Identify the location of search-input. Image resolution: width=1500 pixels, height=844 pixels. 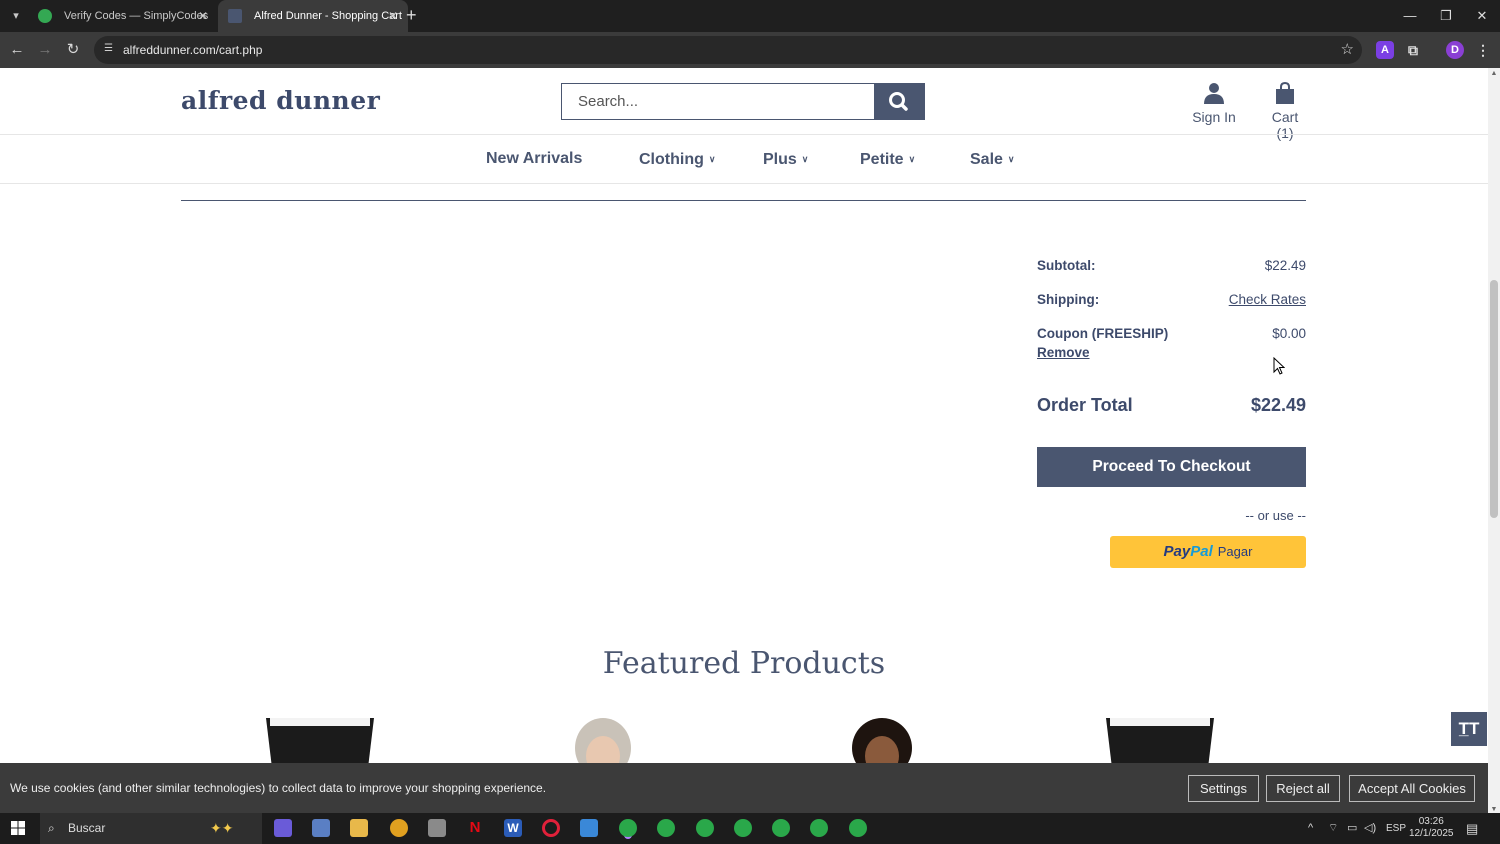
(718, 101).